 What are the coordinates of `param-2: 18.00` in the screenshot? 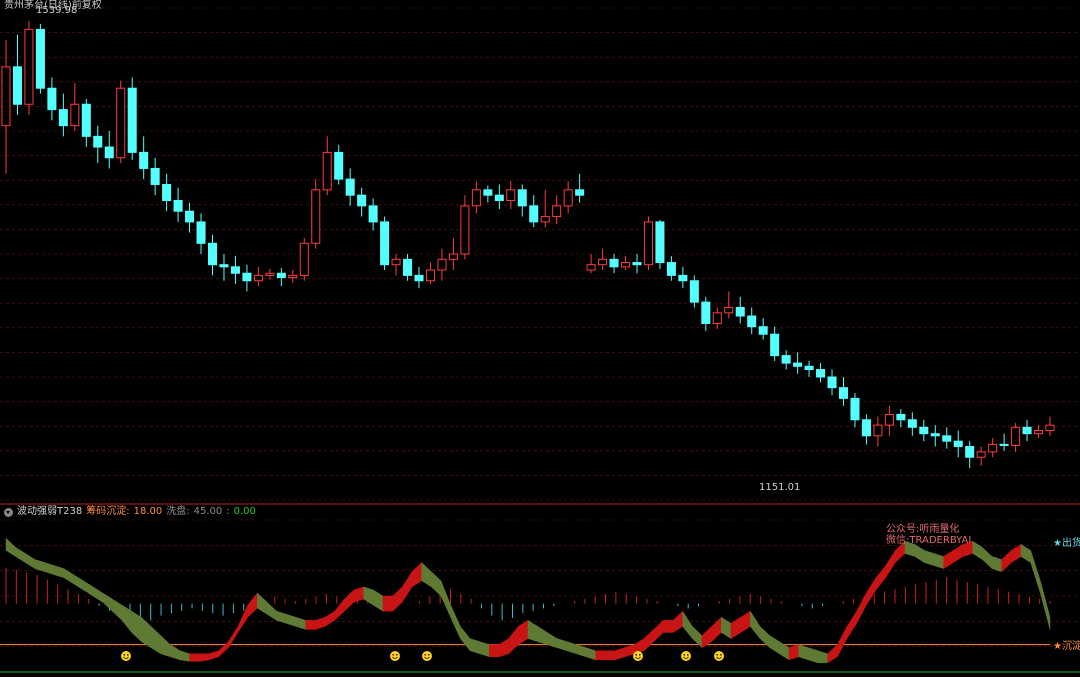 It's located at (148, 511).